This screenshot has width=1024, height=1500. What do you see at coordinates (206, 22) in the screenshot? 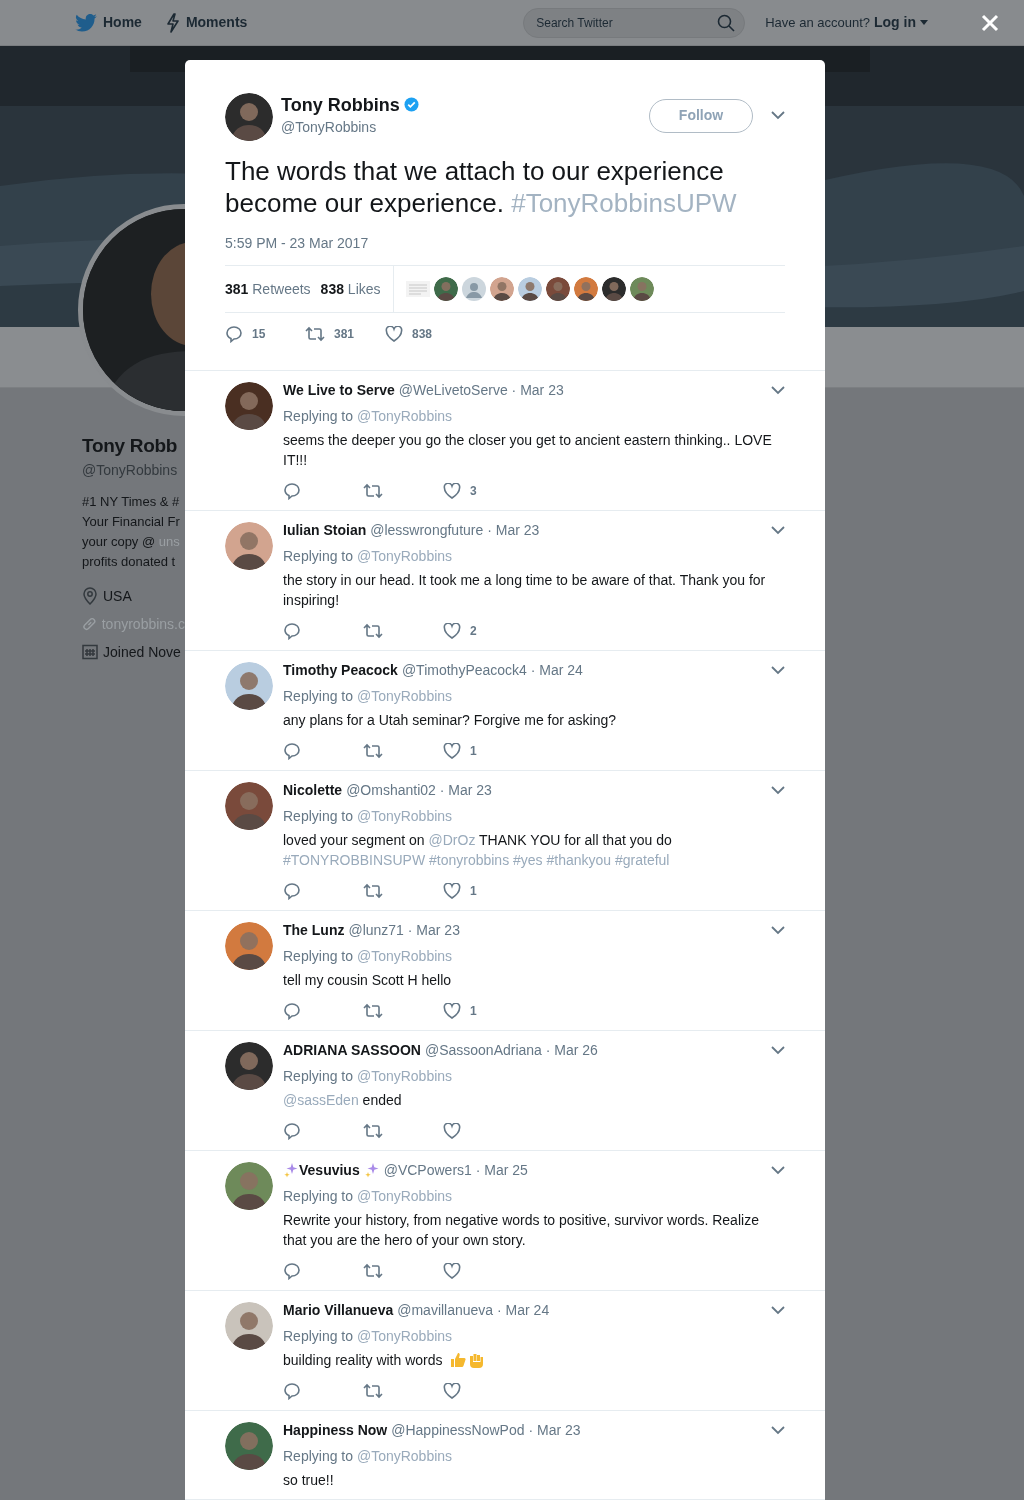
I see `nav-link: Moments` at bounding box center [206, 22].